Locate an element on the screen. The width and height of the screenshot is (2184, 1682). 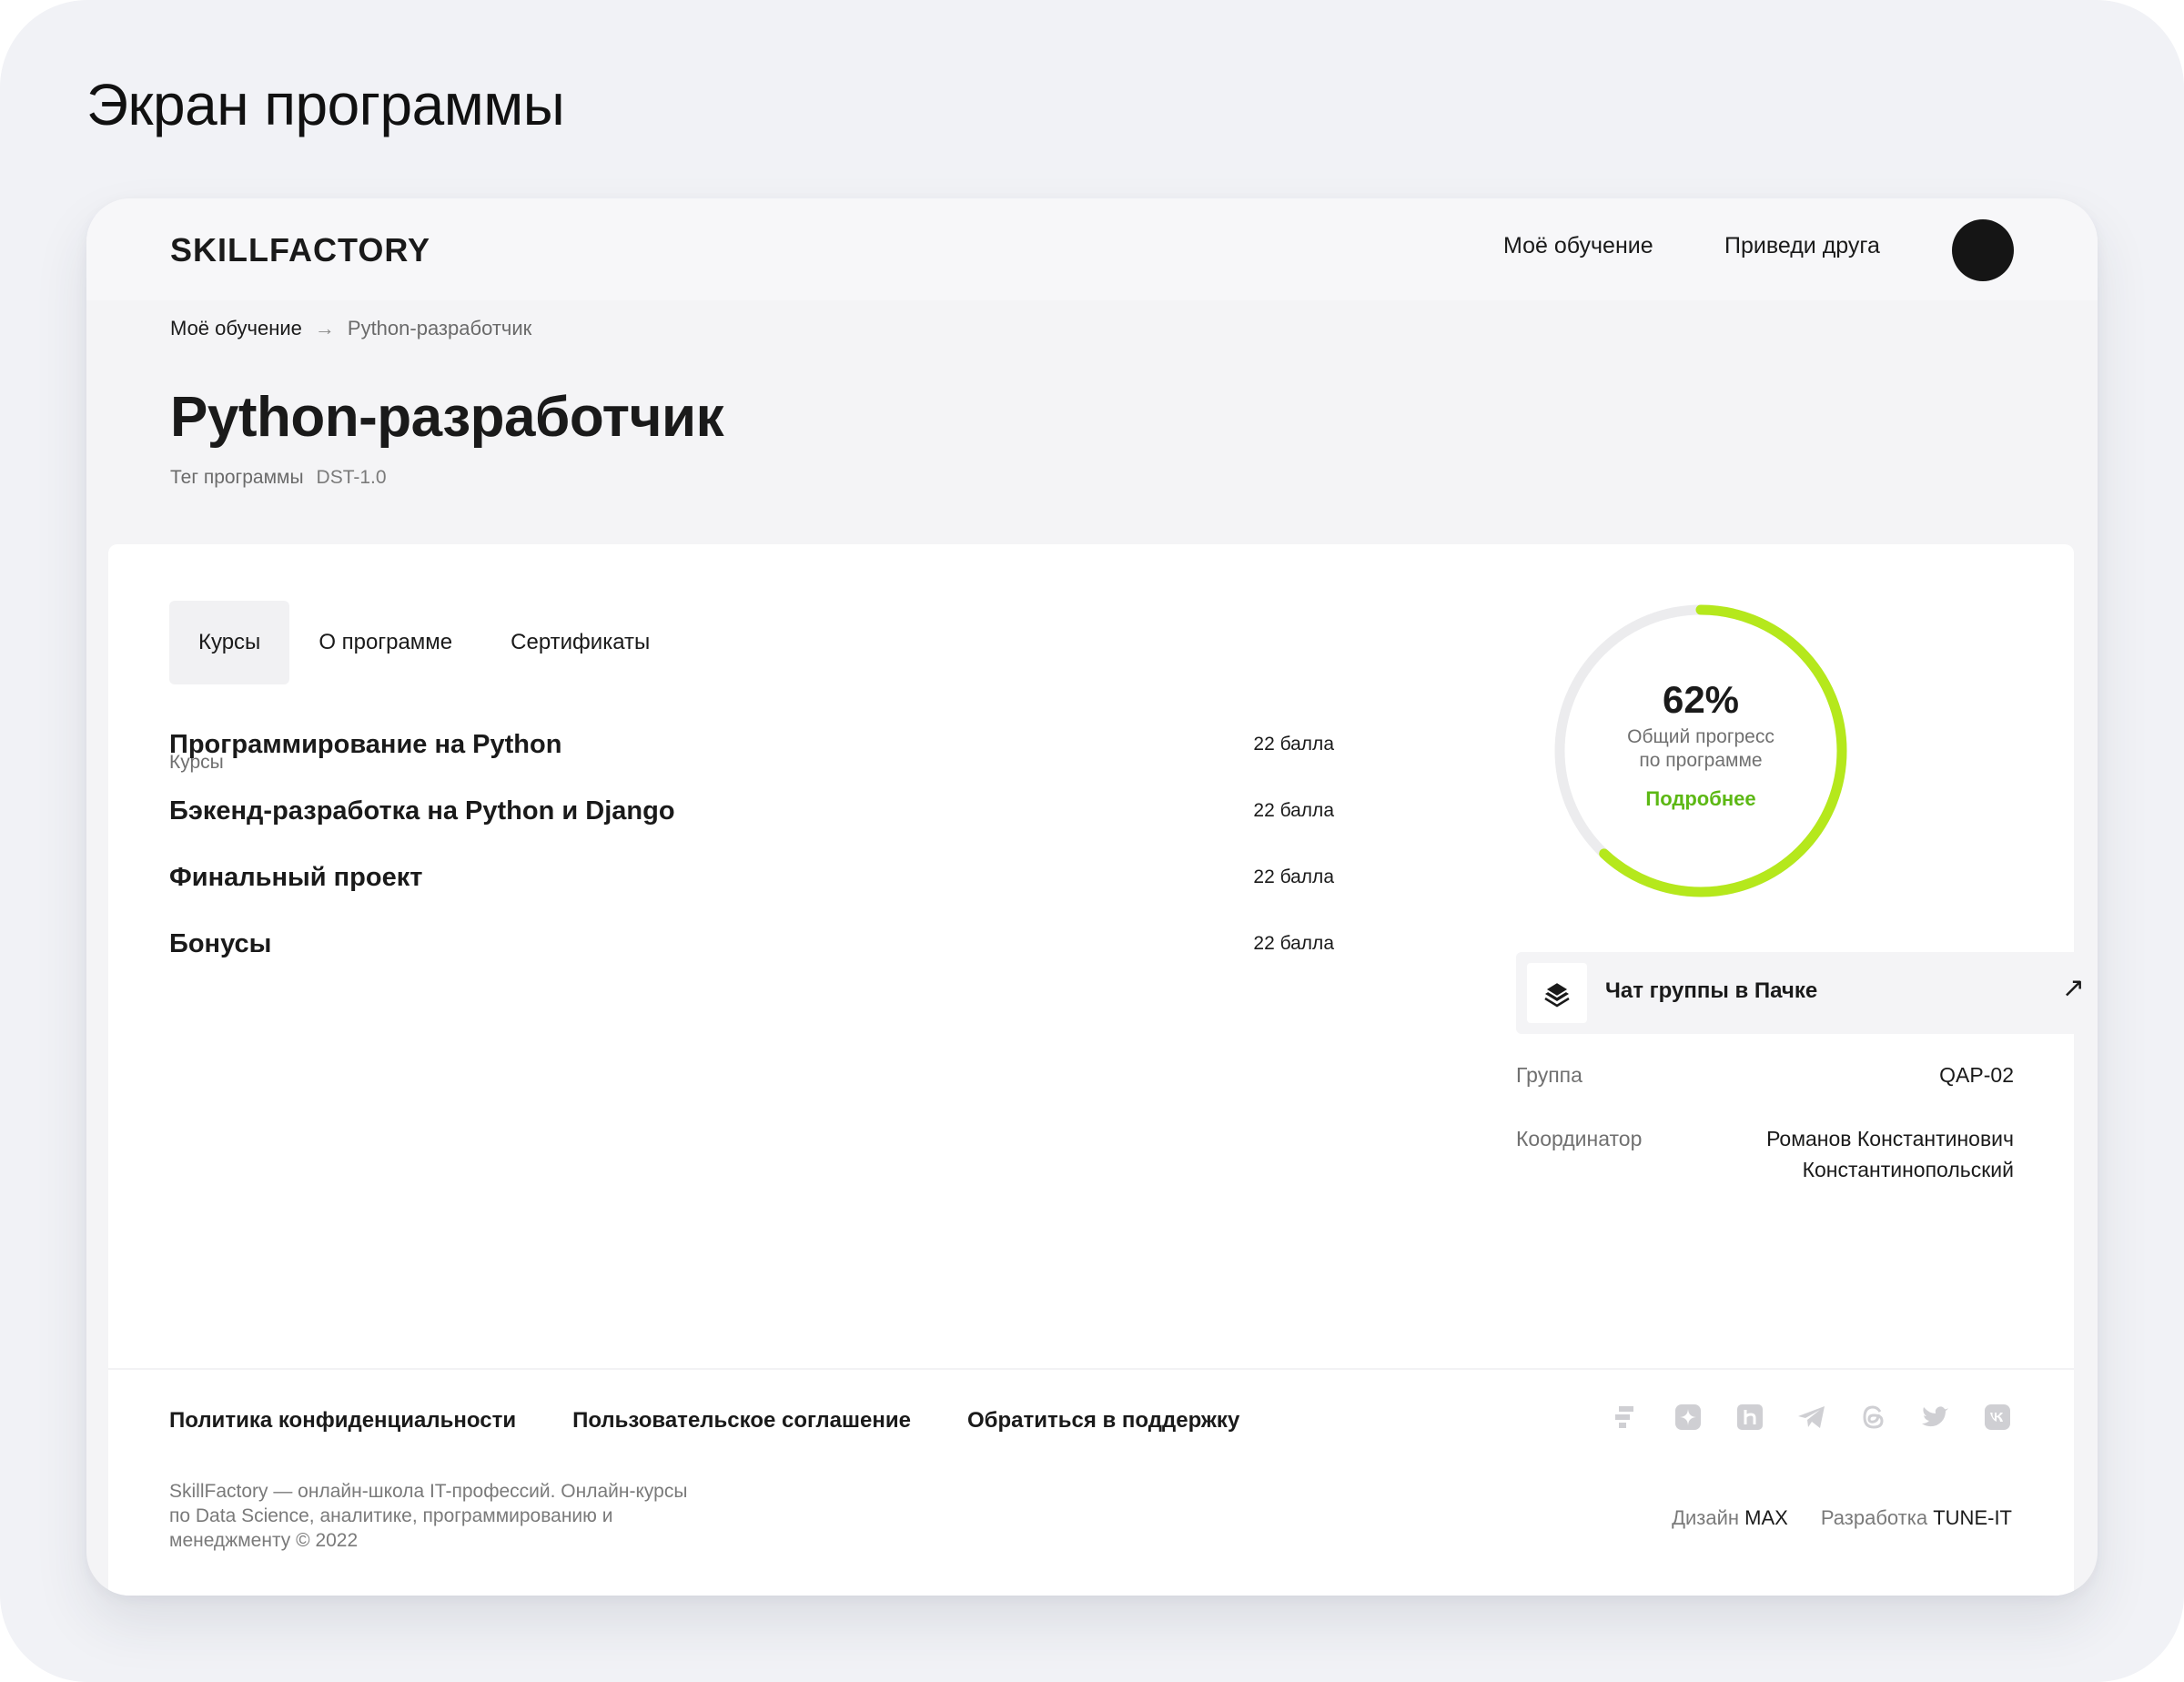
screen-title: Экран программы is located at coordinates (326, 104).